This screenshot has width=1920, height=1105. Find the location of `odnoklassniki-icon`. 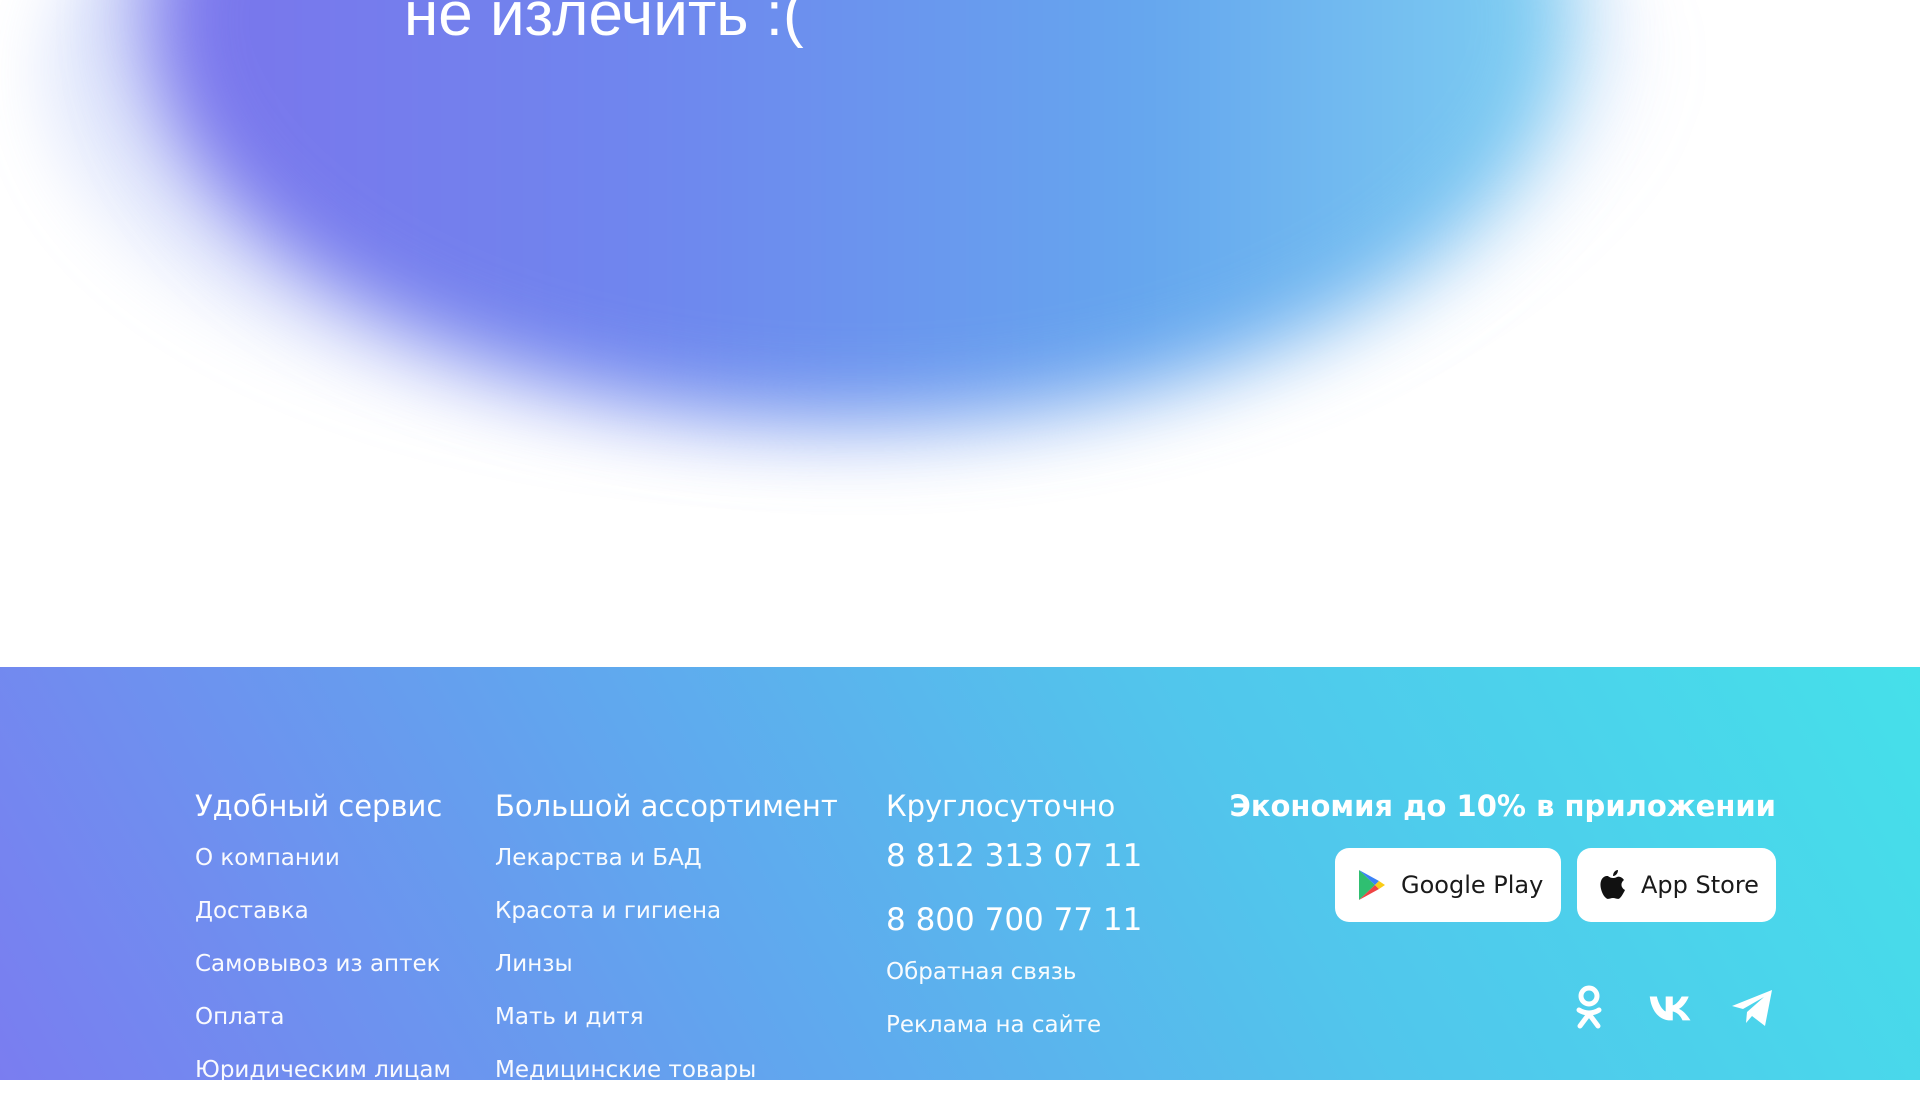

odnoklassniki-icon is located at coordinates (1589, 1008).